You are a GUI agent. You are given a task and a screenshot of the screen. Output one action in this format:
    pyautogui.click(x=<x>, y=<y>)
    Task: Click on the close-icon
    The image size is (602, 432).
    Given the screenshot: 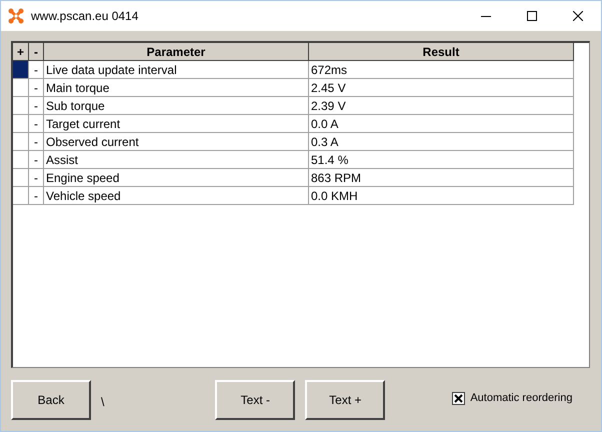 What is the action you would take?
    pyautogui.click(x=578, y=16)
    